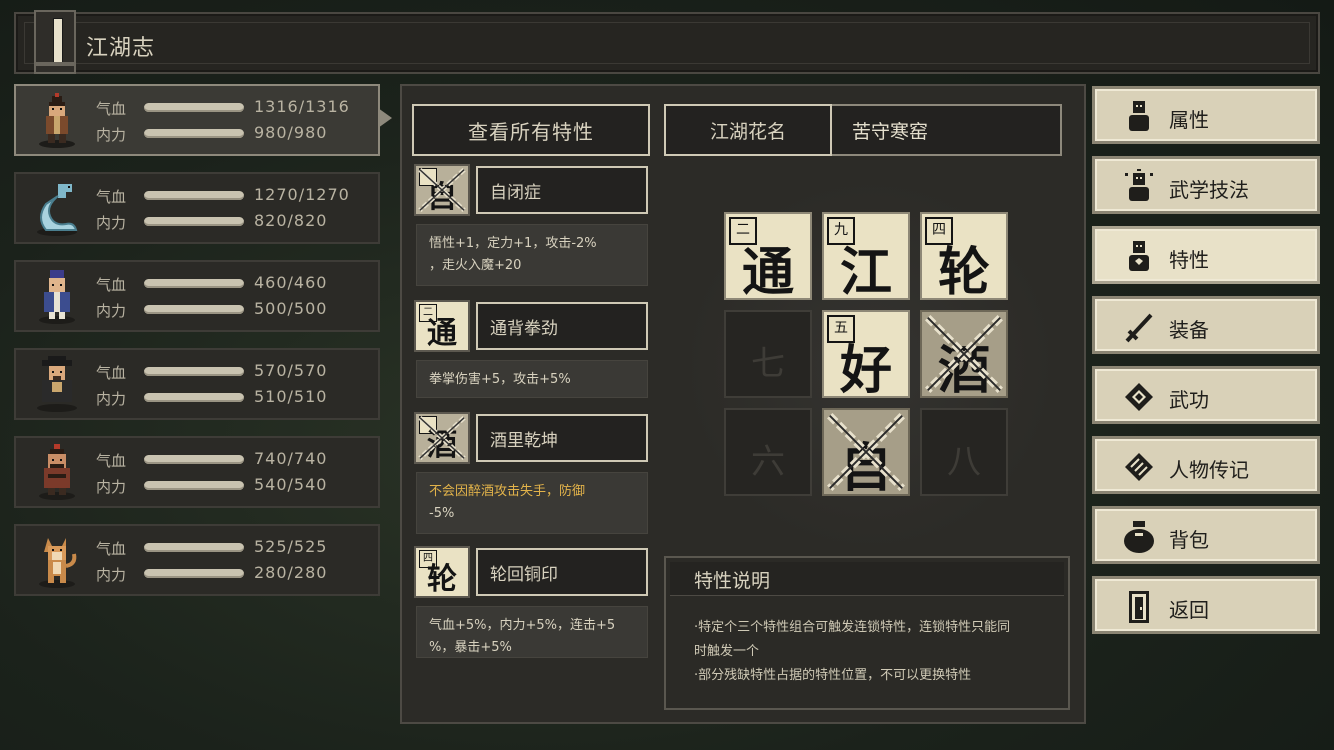  Describe the element at coordinates (852, 627) in the screenshot. I see `explanation-line: ·特定个三个特性组合可触发连锁特性，连锁特性只能同` at that location.